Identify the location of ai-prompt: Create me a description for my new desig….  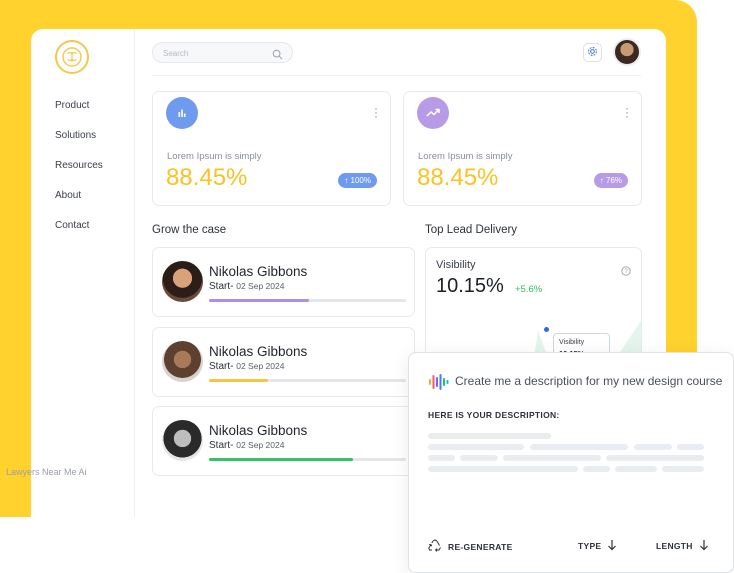
(589, 381).